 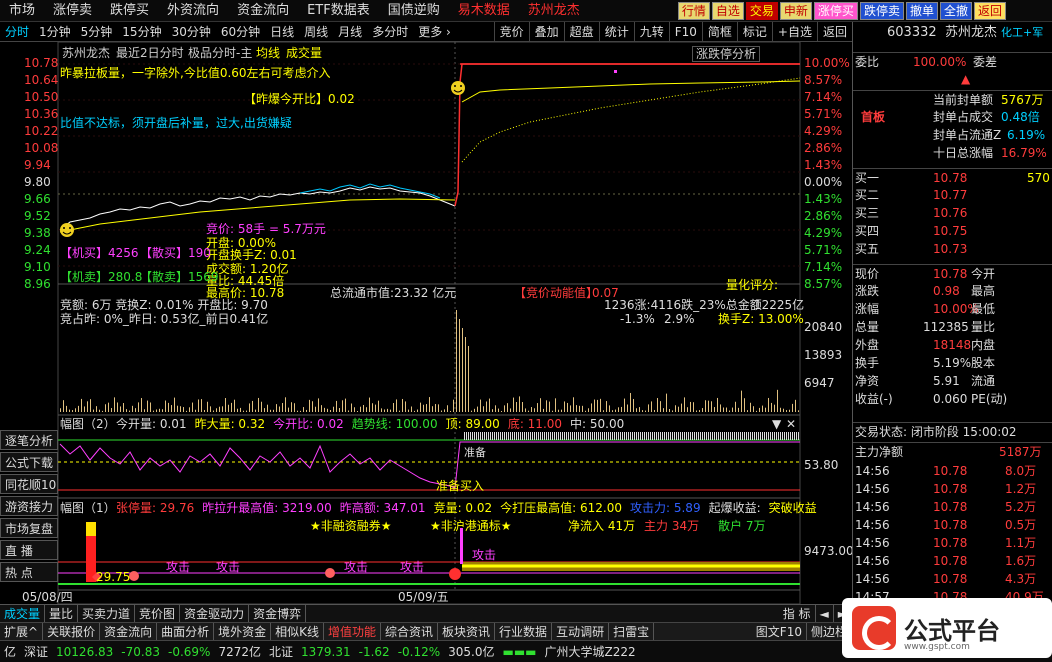 What do you see at coordinates (952, 579) in the screenshot?
I see `tick-row: 14:56 10.78 4.3万` at bounding box center [952, 579].